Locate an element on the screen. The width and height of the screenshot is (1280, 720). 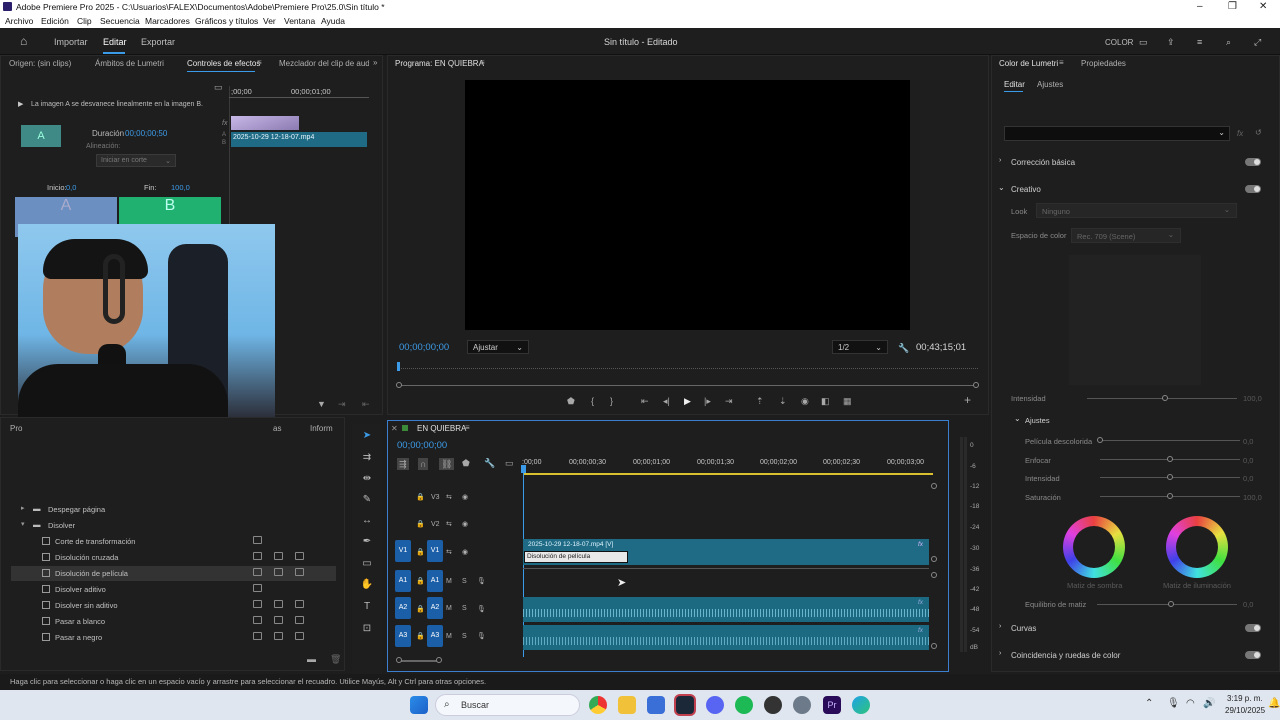
hue-balance-value: 0,0 is located at coordinates (1248, 604).